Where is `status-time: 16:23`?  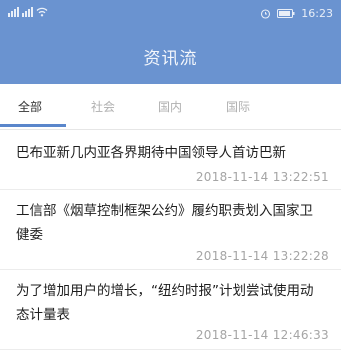
status-time: 16:23 is located at coordinates (317, 13).